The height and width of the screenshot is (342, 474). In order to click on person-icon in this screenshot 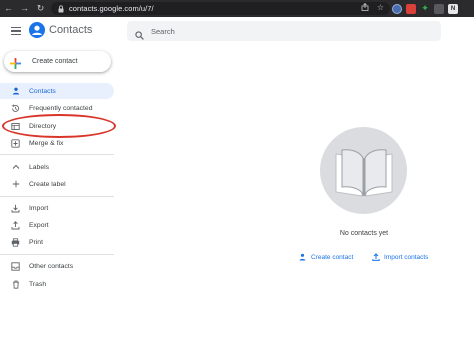, I will do `click(15, 91)`.